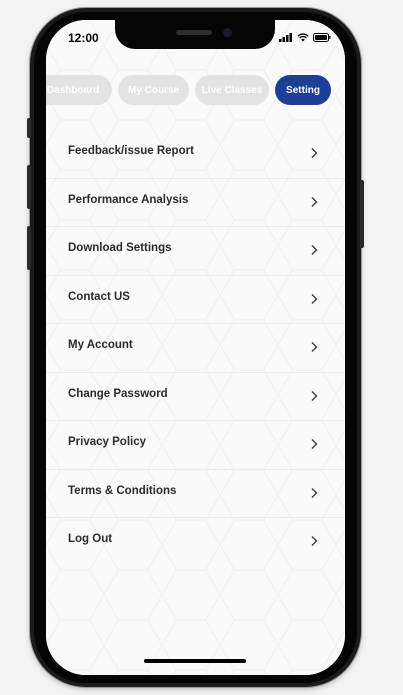  What do you see at coordinates (195, 251) in the screenshot?
I see `menu-item-download-settings: Download Settings` at bounding box center [195, 251].